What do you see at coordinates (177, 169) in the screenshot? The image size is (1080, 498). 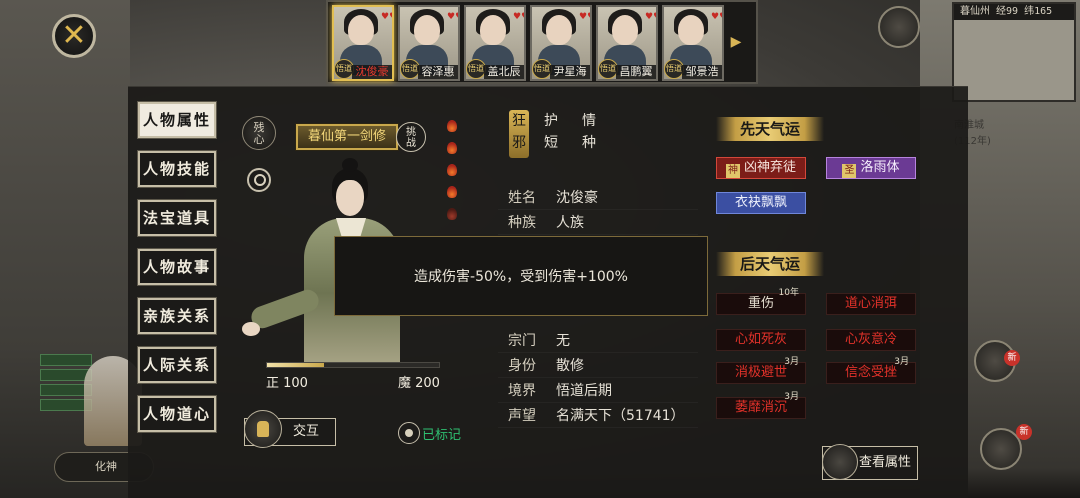 I see `nav-button-1: 人物技能` at bounding box center [177, 169].